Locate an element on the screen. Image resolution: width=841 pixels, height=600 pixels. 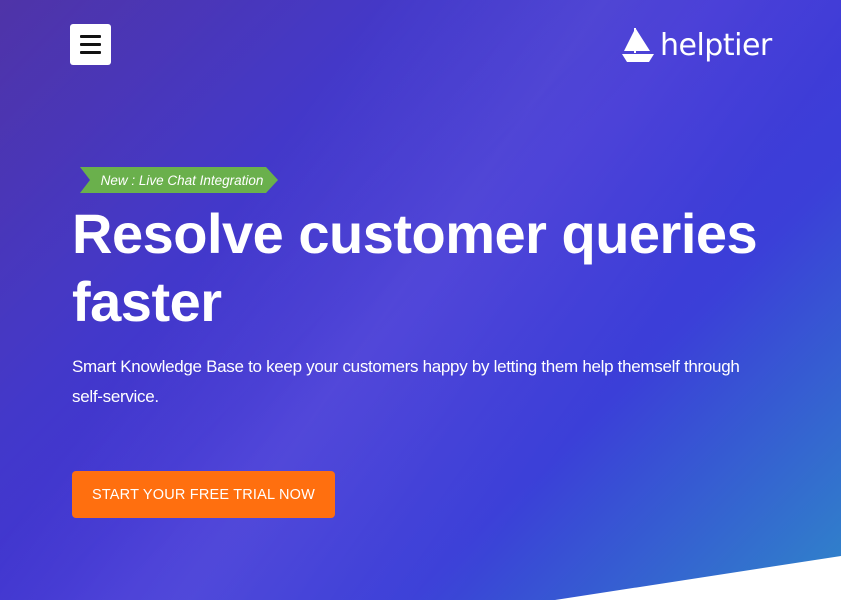
brand-logo: helptier is located at coordinates (697, 45).